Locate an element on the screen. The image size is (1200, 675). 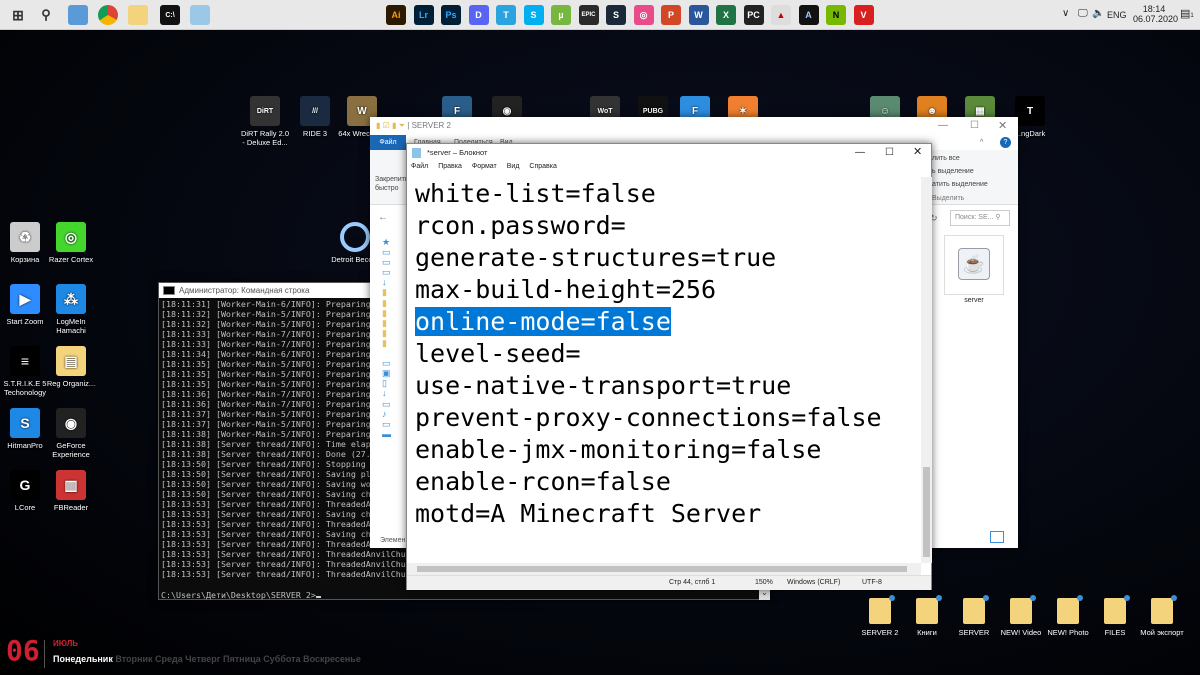
powerpoint-icon: P is located at coordinates (671, 15).